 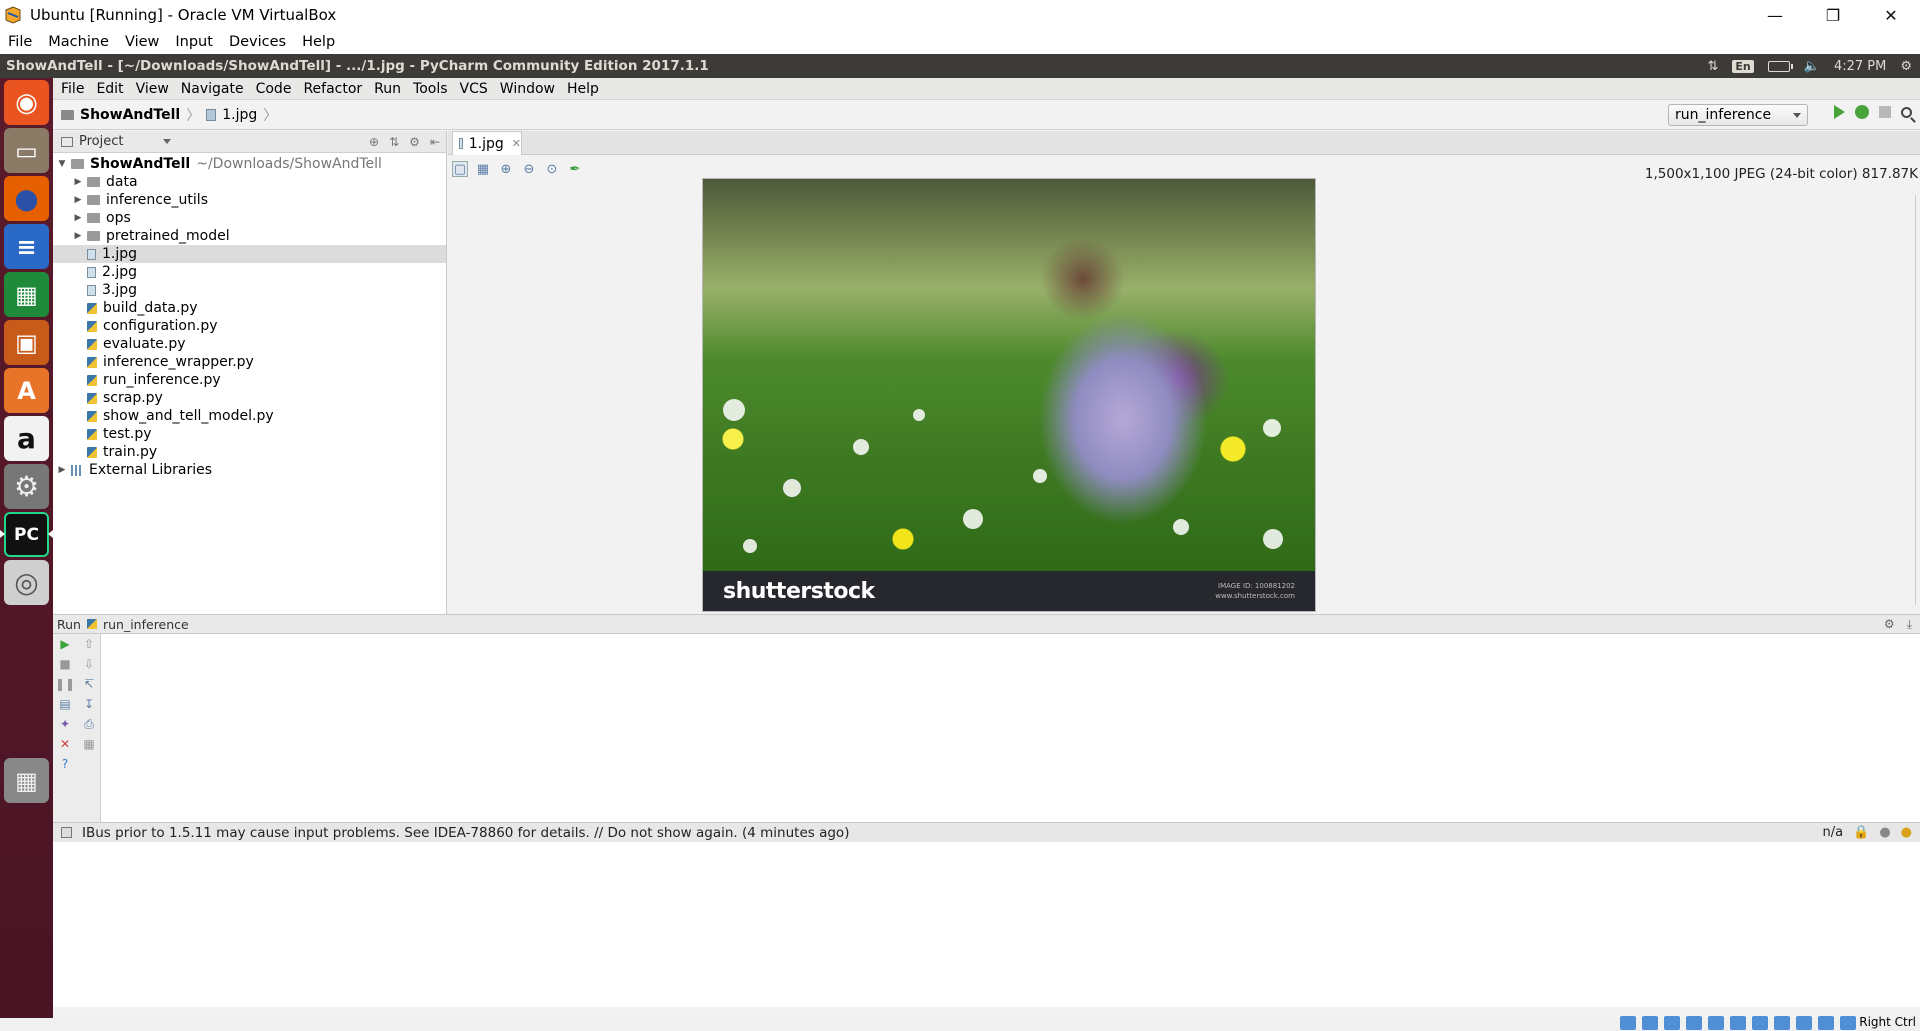 I want to click on clock: 4:27 PM, so click(x=1860, y=66).